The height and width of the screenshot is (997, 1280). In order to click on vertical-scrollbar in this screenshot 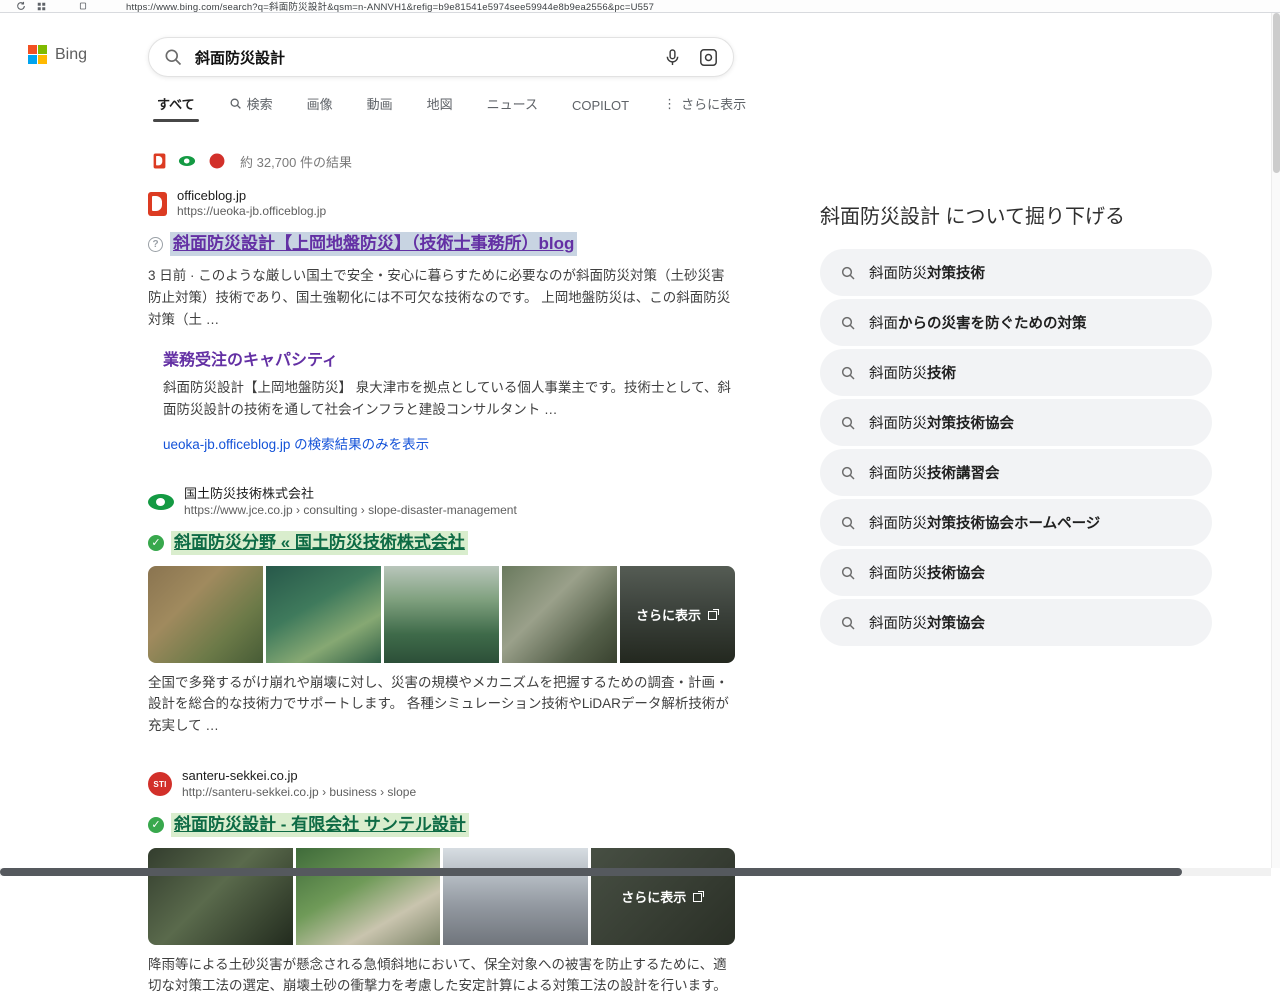, I will do `click(1275, 440)`.